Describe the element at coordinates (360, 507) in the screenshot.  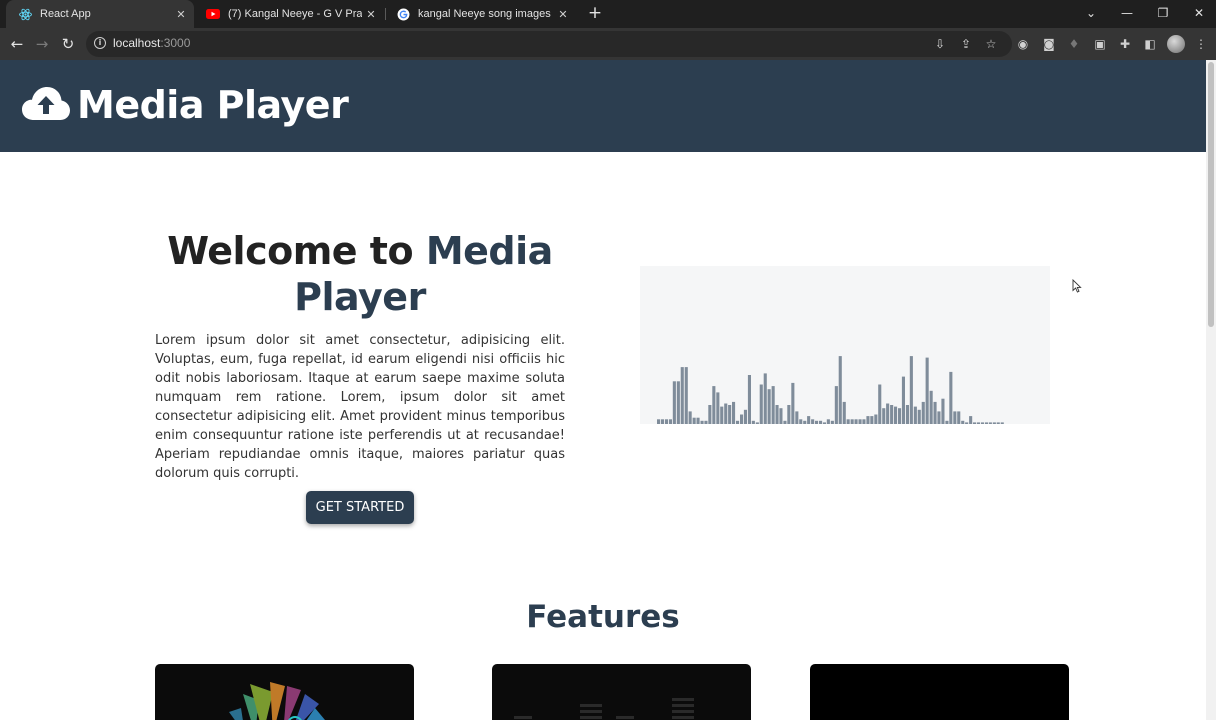
I see `get-started-button: GET STARTED` at that location.